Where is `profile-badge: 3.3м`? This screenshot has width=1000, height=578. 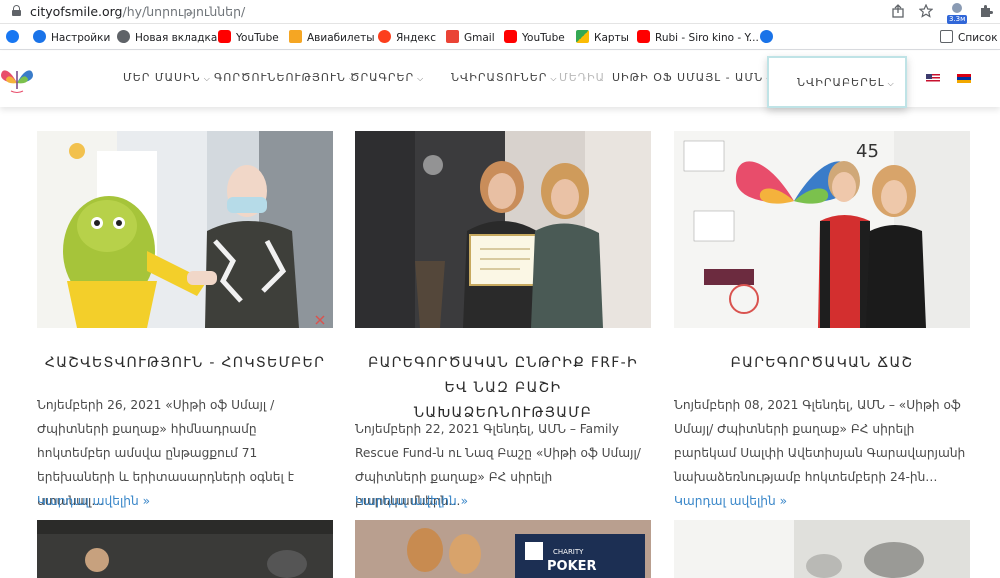 profile-badge: 3.3м is located at coordinates (957, 19).